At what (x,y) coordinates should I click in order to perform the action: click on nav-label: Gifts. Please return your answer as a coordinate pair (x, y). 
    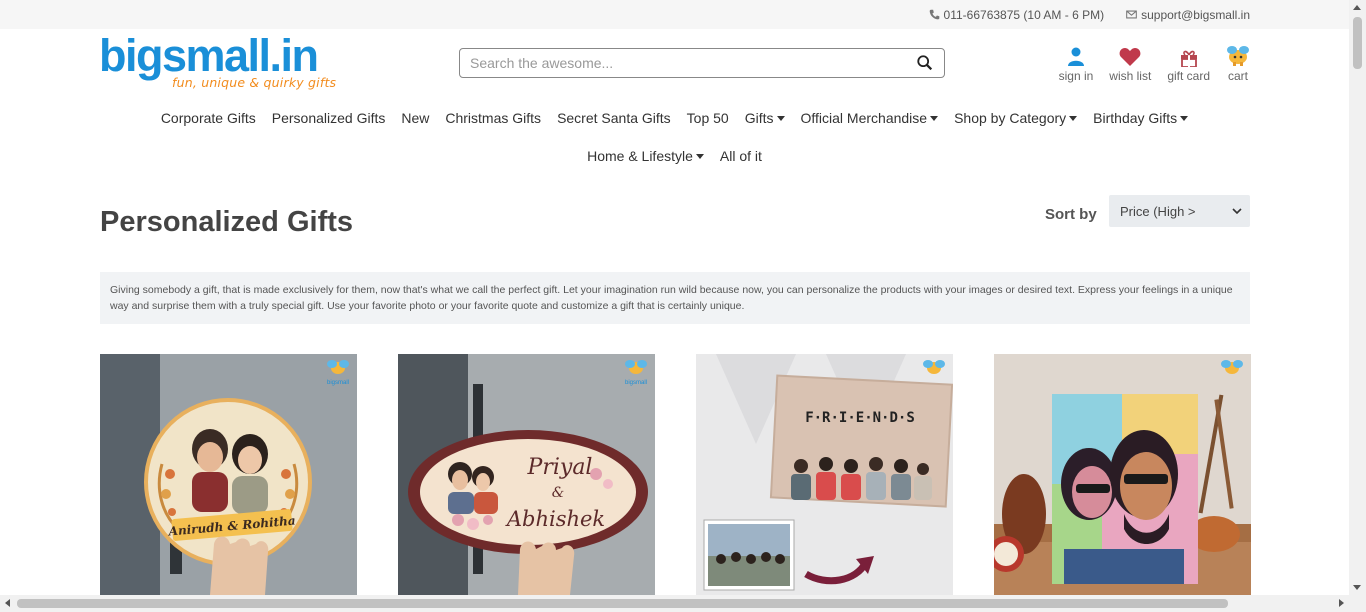
    Looking at the image, I should click on (759, 118).